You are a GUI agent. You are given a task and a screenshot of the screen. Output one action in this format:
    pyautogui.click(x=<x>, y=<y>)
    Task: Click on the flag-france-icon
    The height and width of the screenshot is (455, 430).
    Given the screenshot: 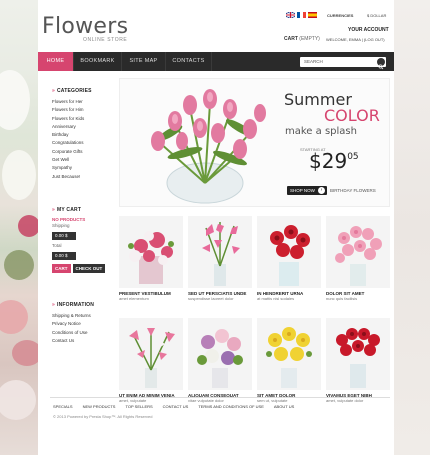 What is the action you would take?
    pyautogui.click(x=301, y=15)
    